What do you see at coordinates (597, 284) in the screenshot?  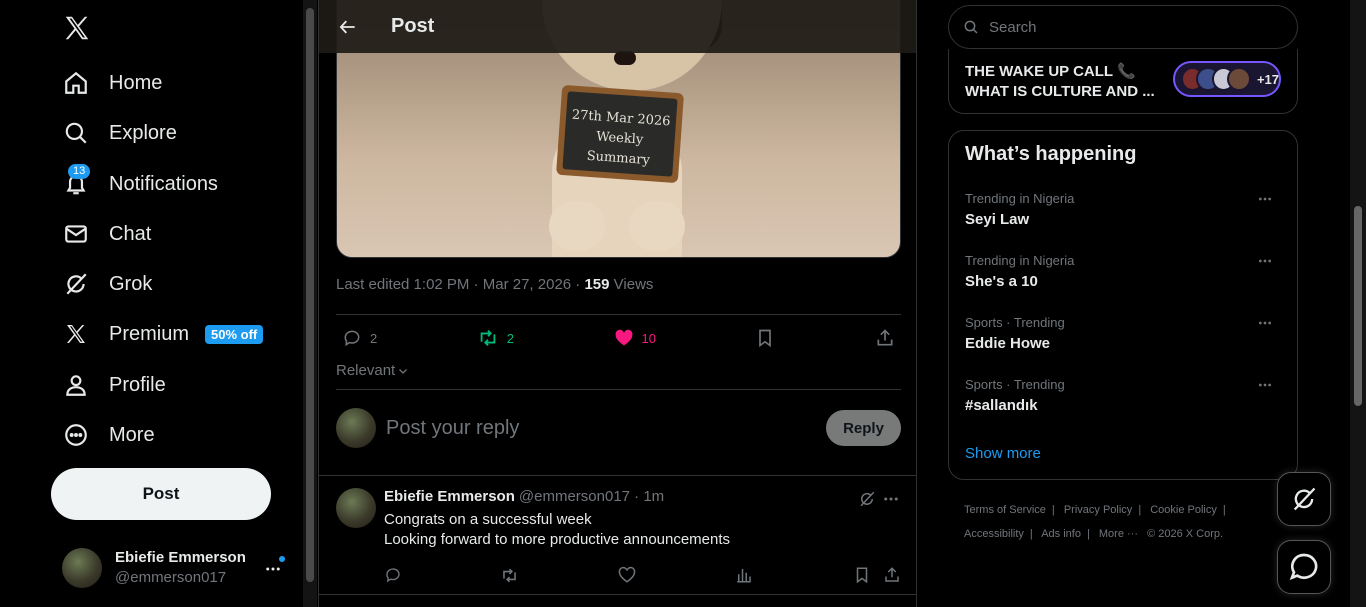 I see `views-count: 159` at bounding box center [597, 284].